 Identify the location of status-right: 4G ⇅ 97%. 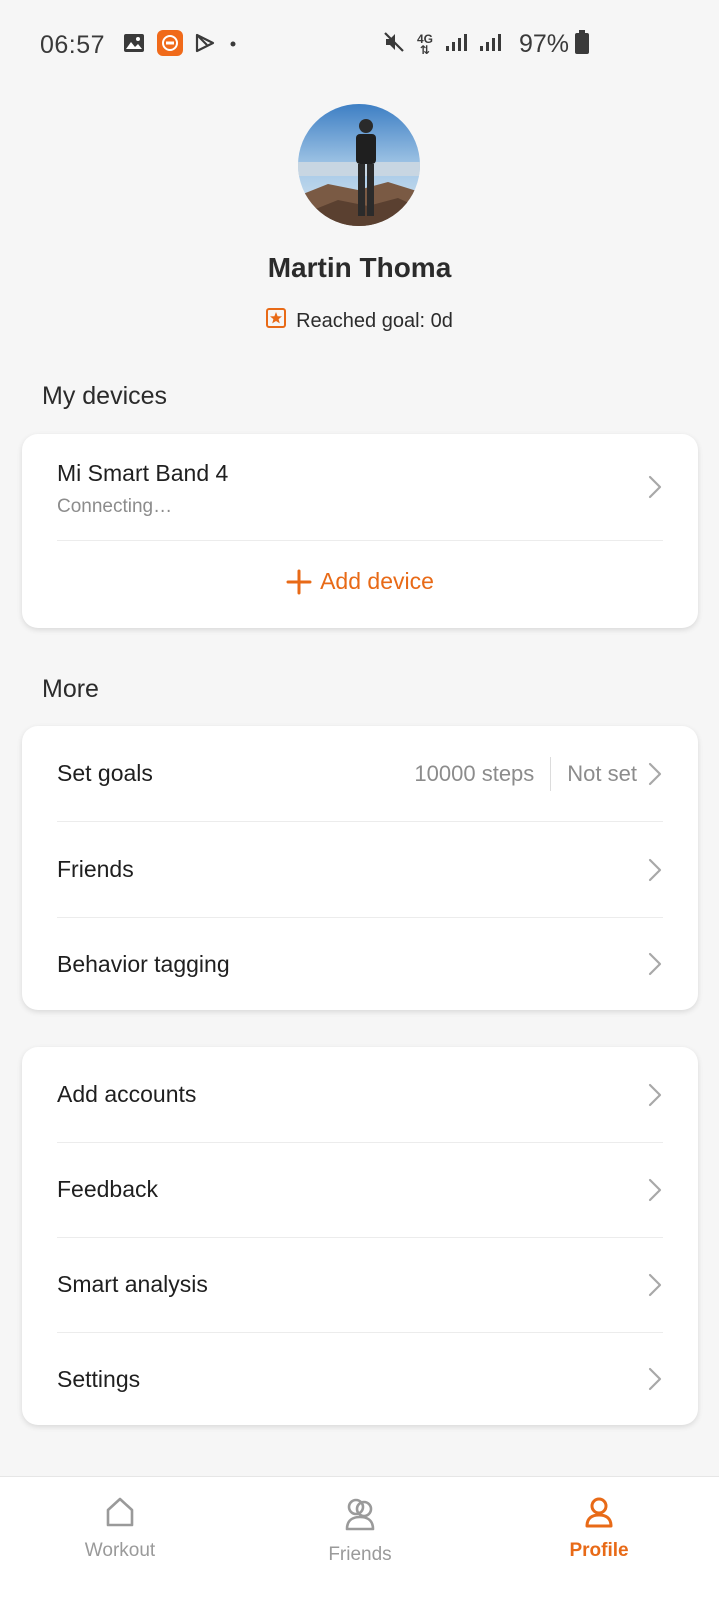
(486, 44).